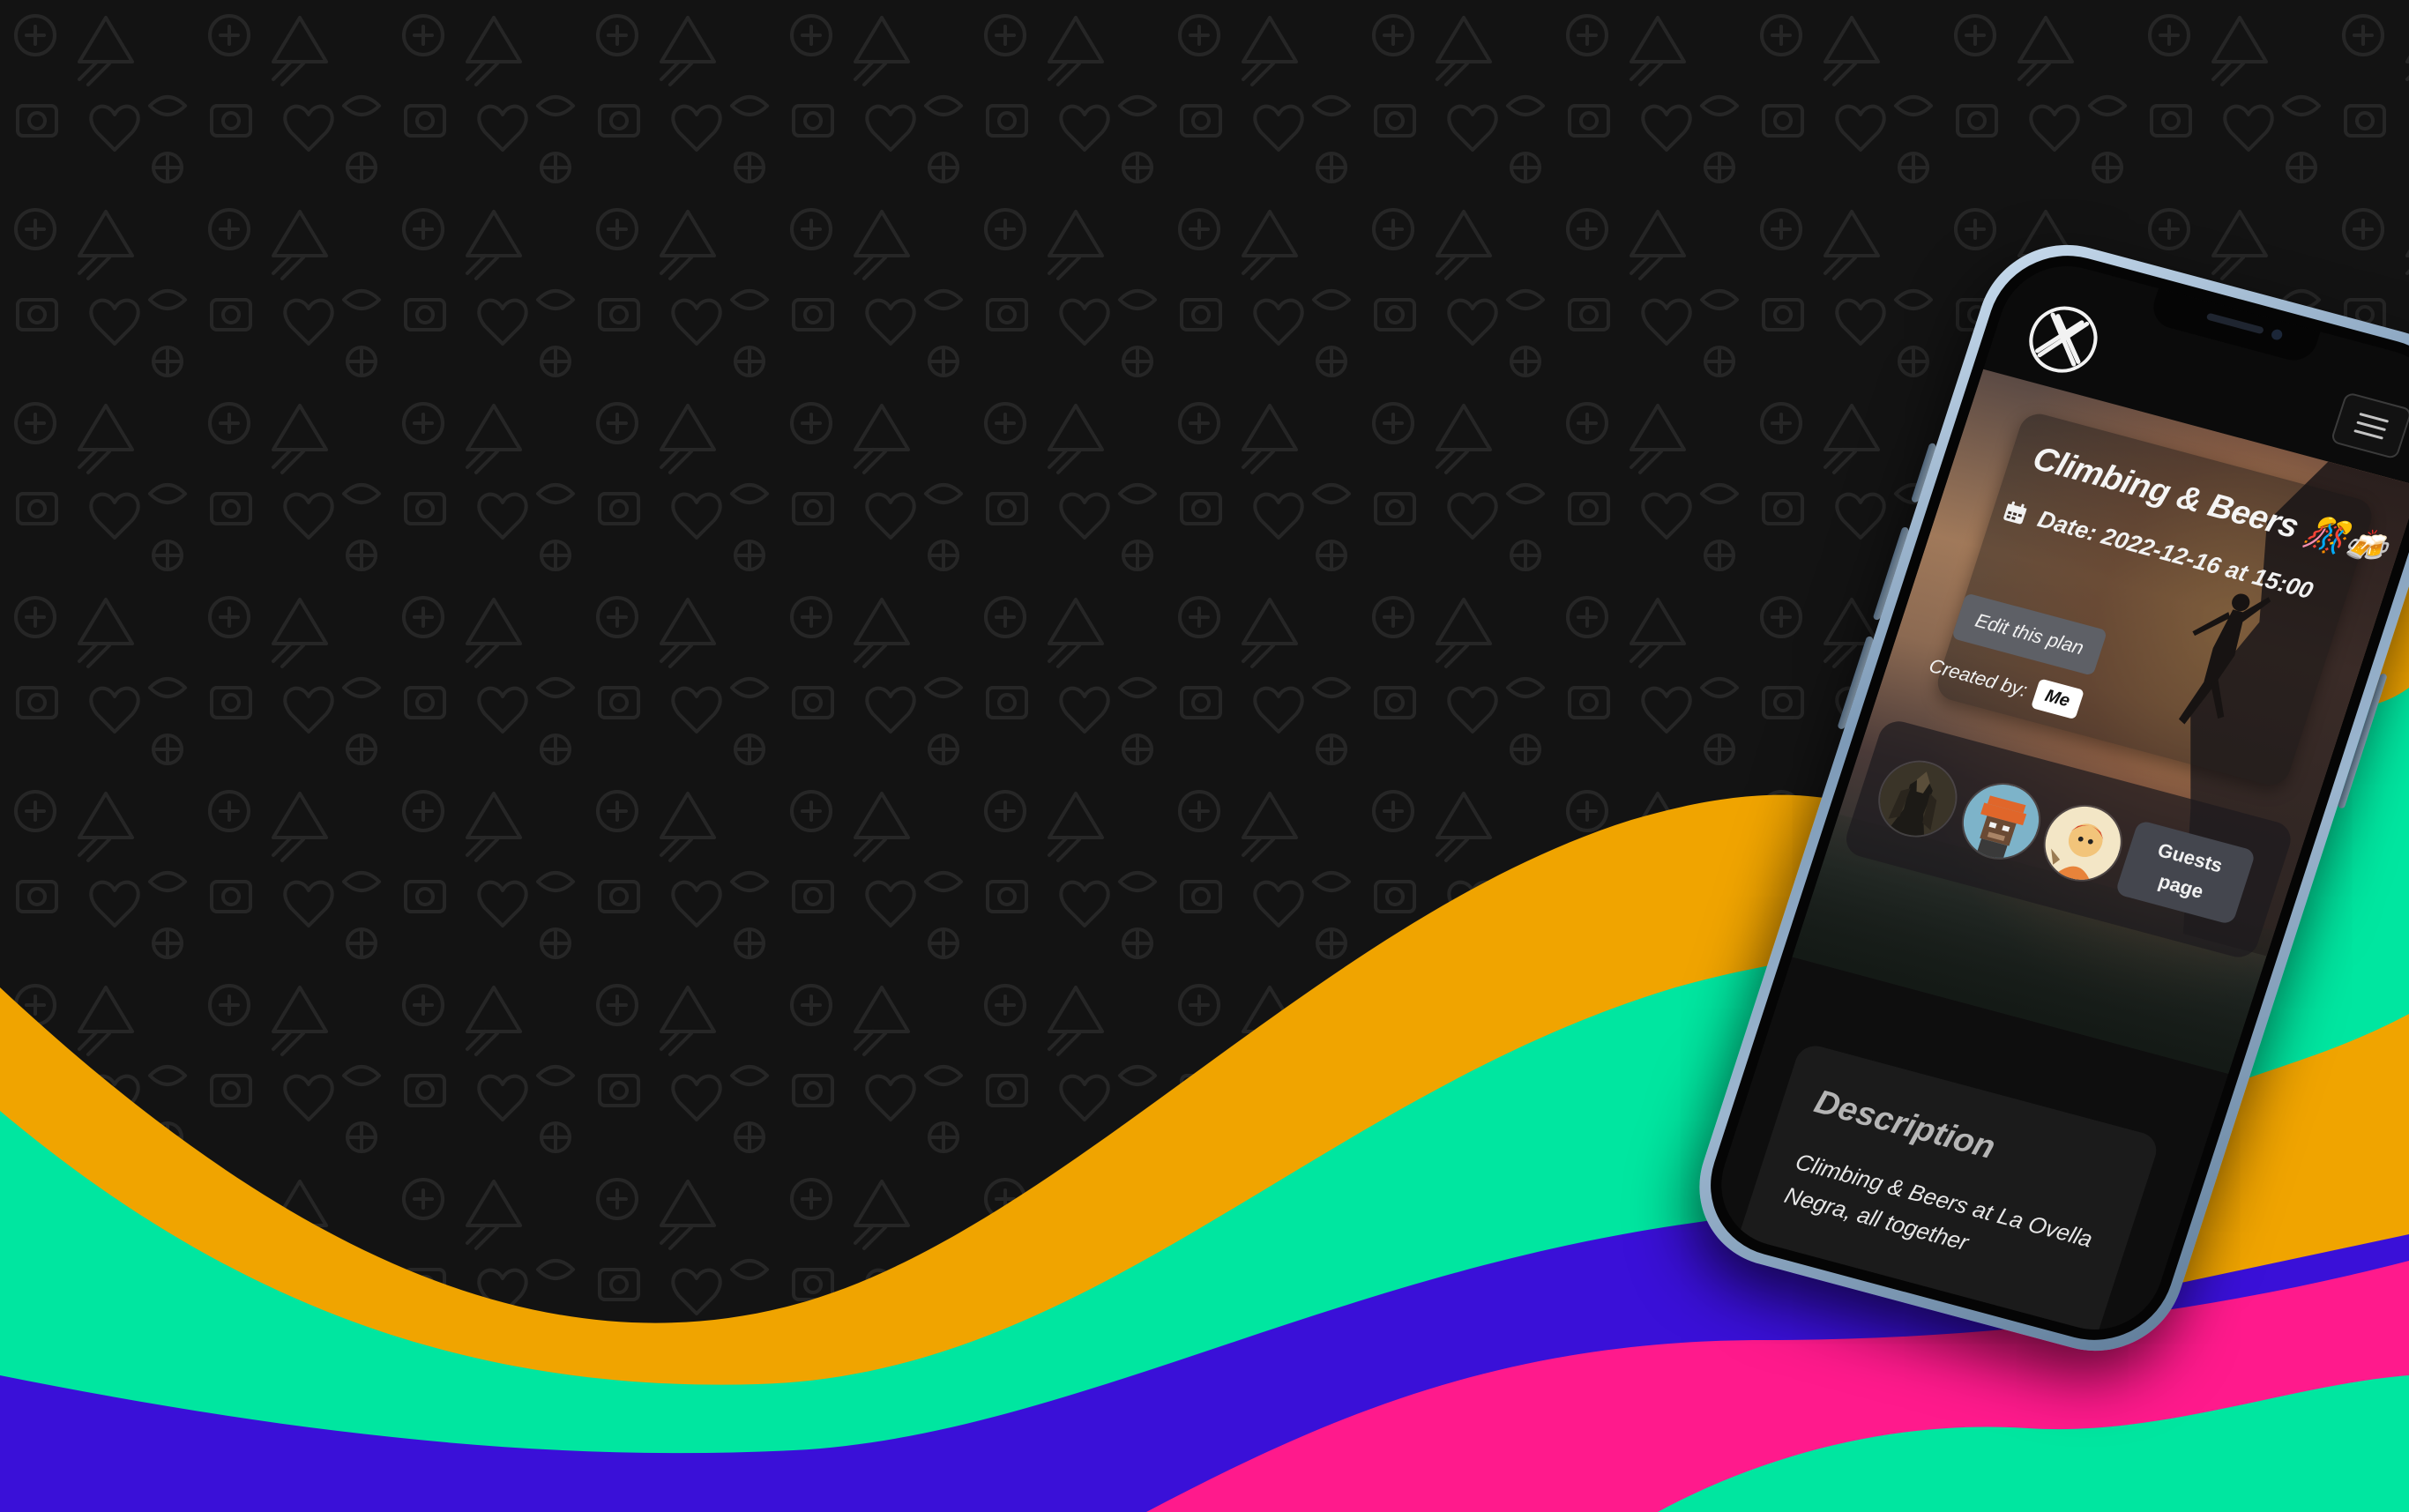 The image size is (2409, 1512). I want to click on hamburger-menu-icon, so click(2369, 426).